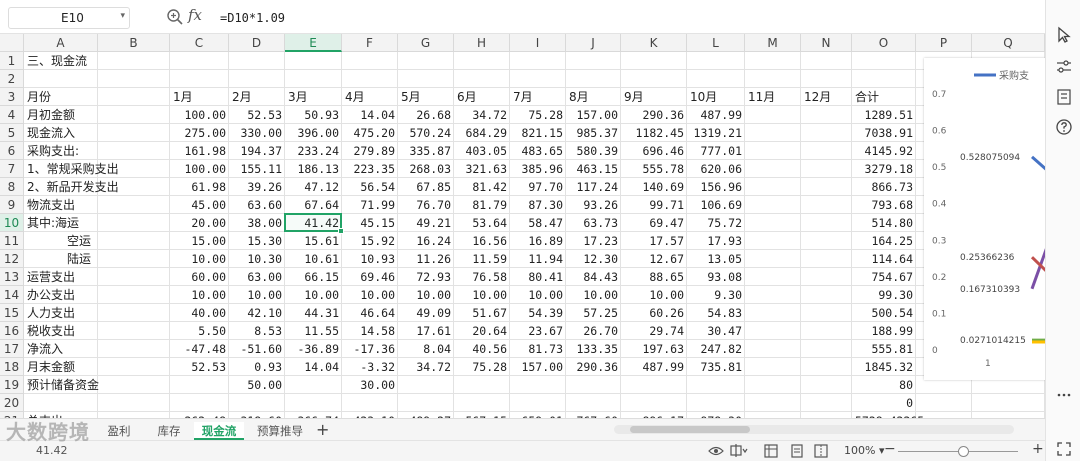  What do you see at coordinates (313, 115) in the screenshot?
I see `cell-value: 50.93` at bounding box center [313, 115].